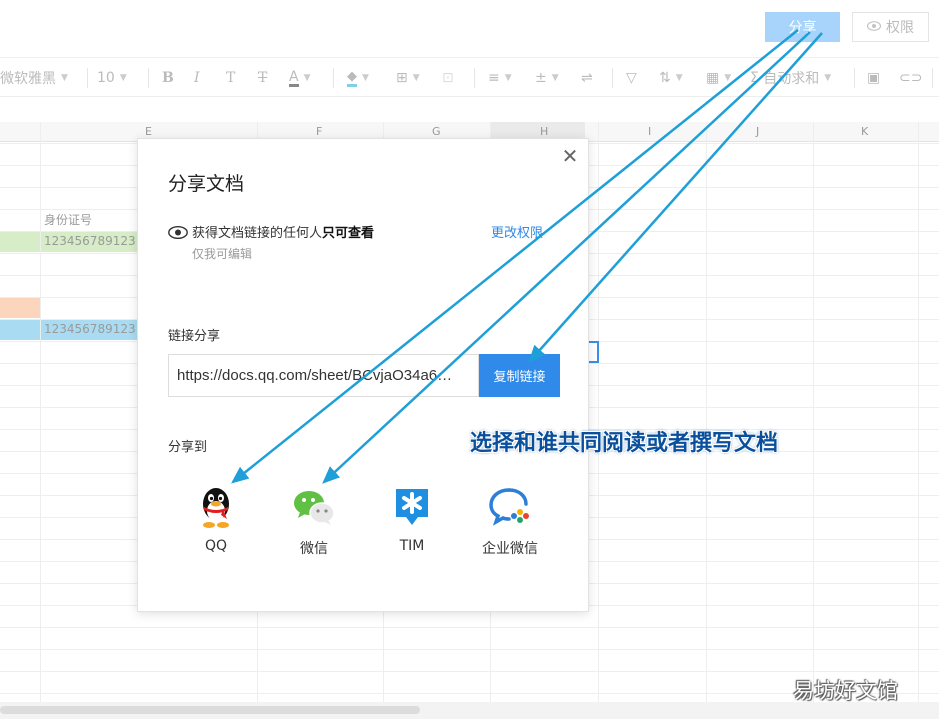 This screenshot has width=939, height=719. I want to click on permission-button: 权限, so click(890, 27).